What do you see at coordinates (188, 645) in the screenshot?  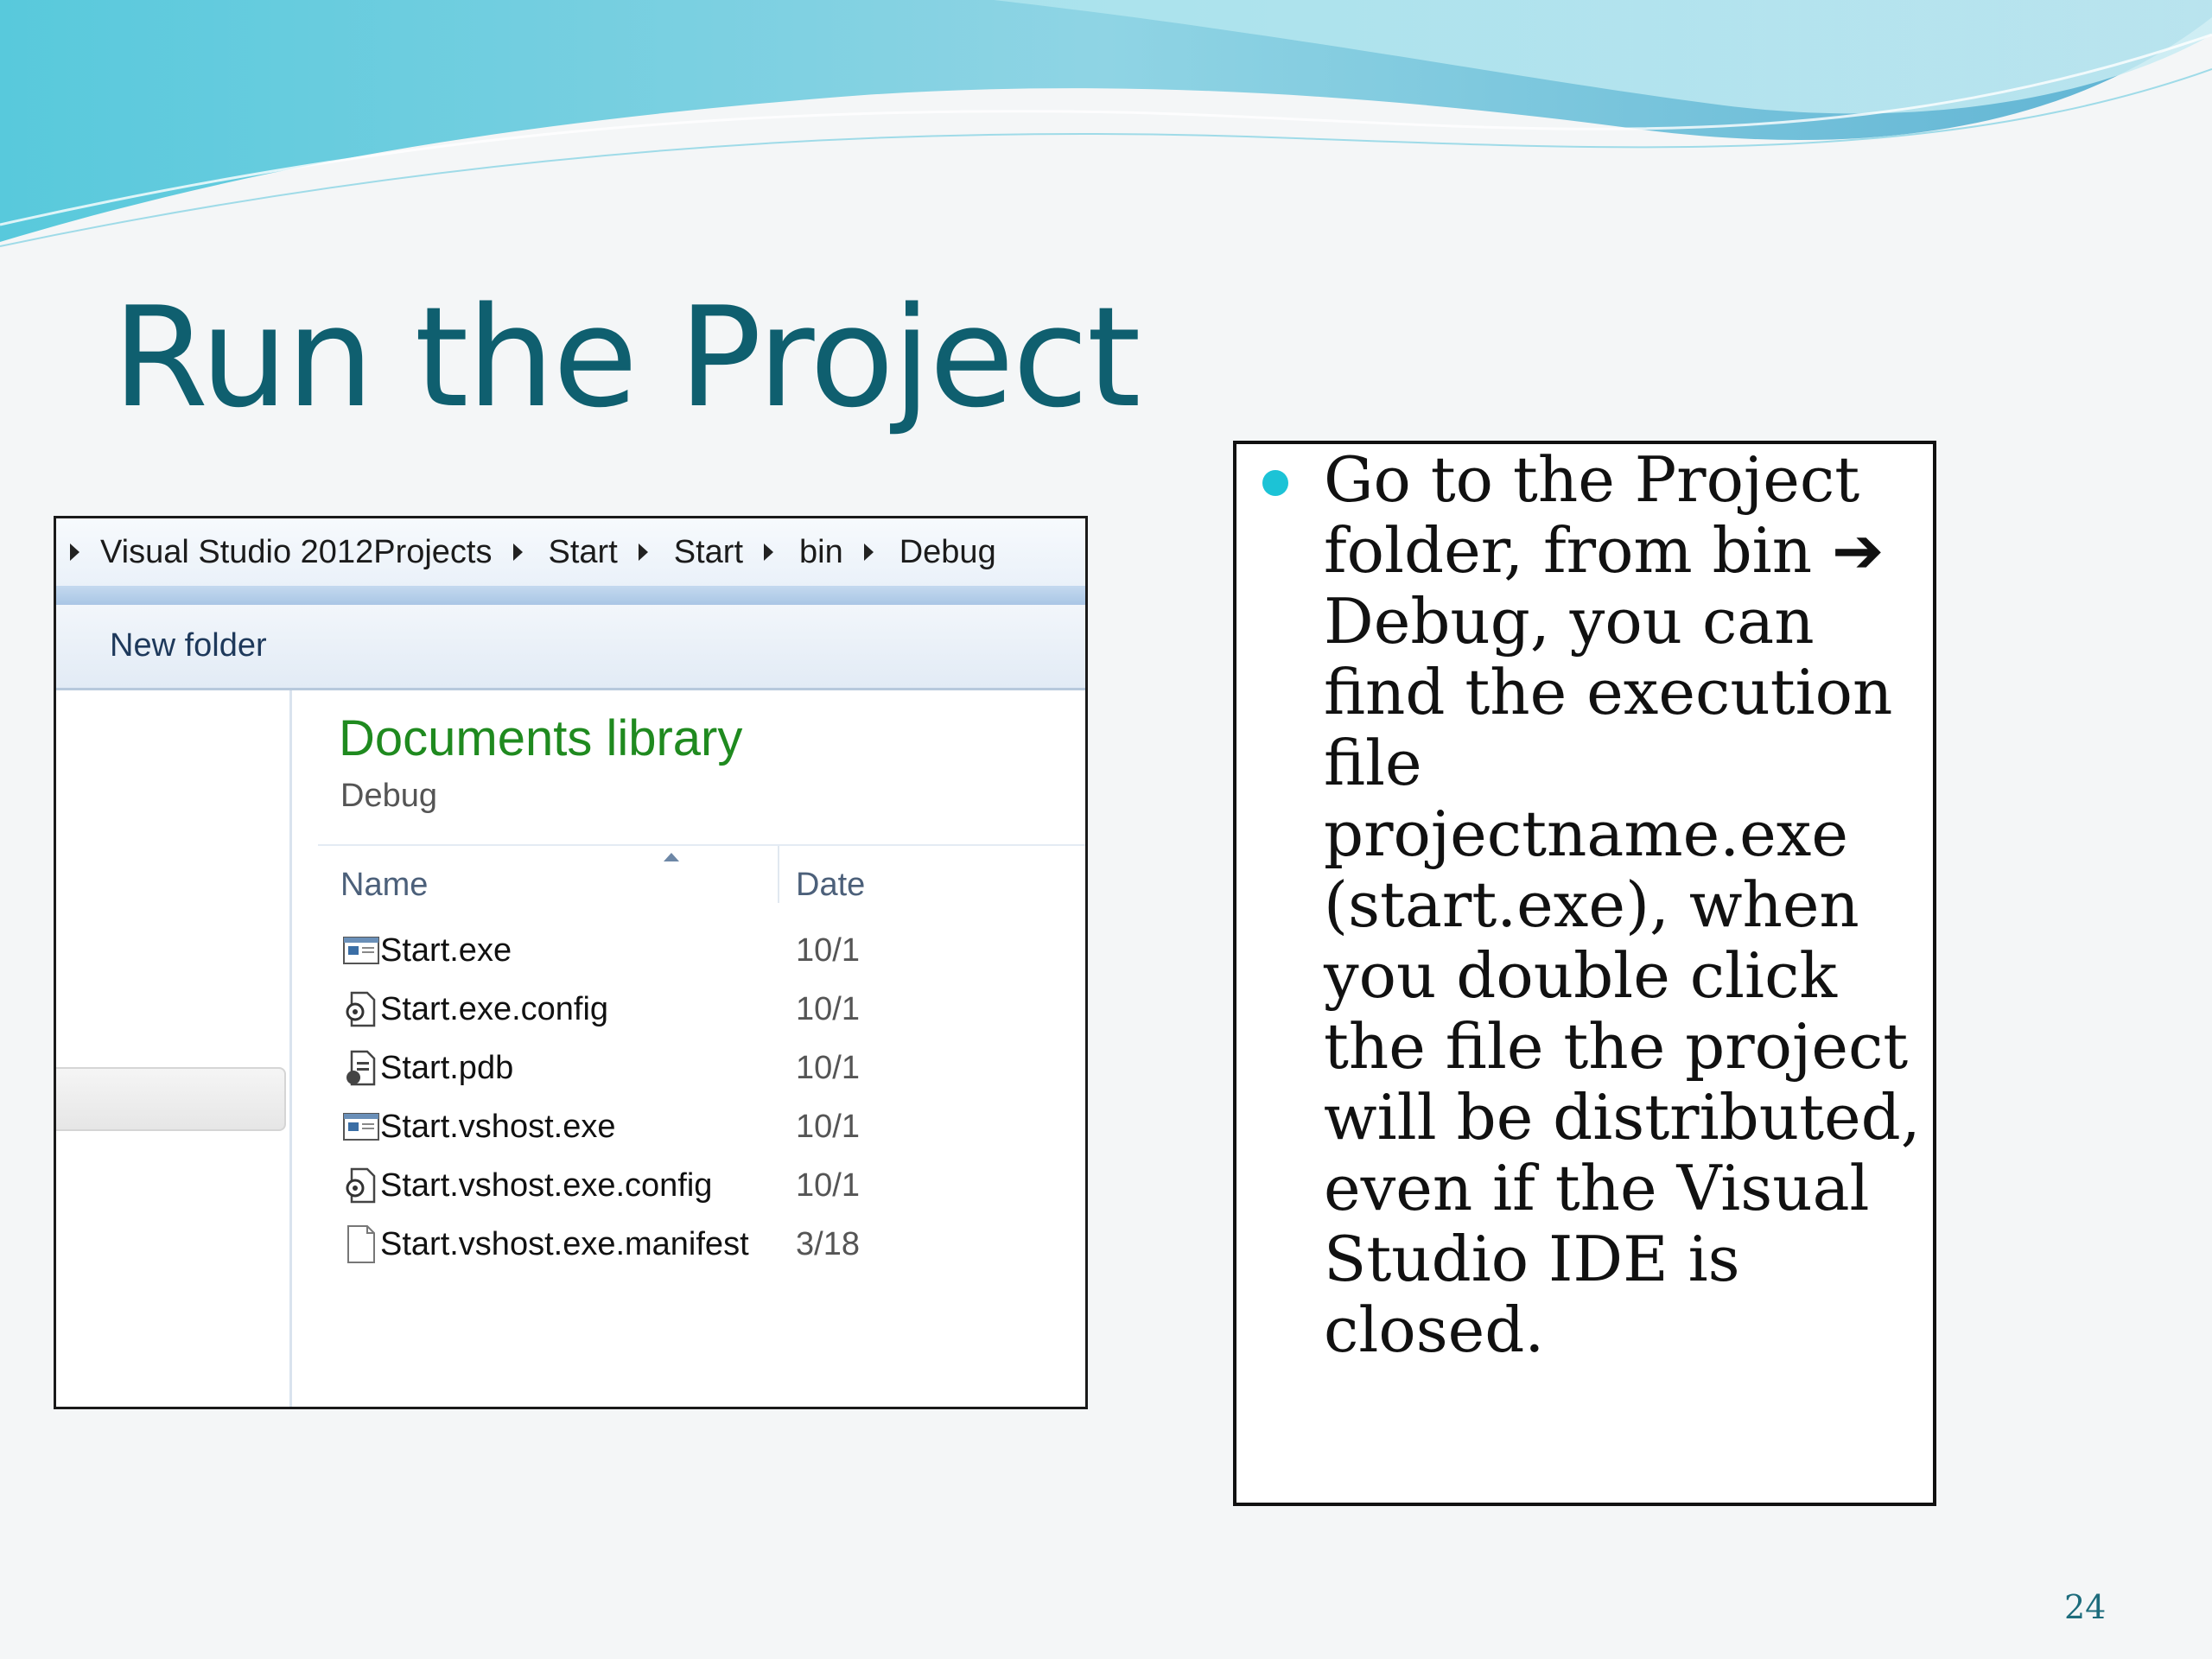 I see `new-folder-button: New folder` at bounding box center [188, 645].